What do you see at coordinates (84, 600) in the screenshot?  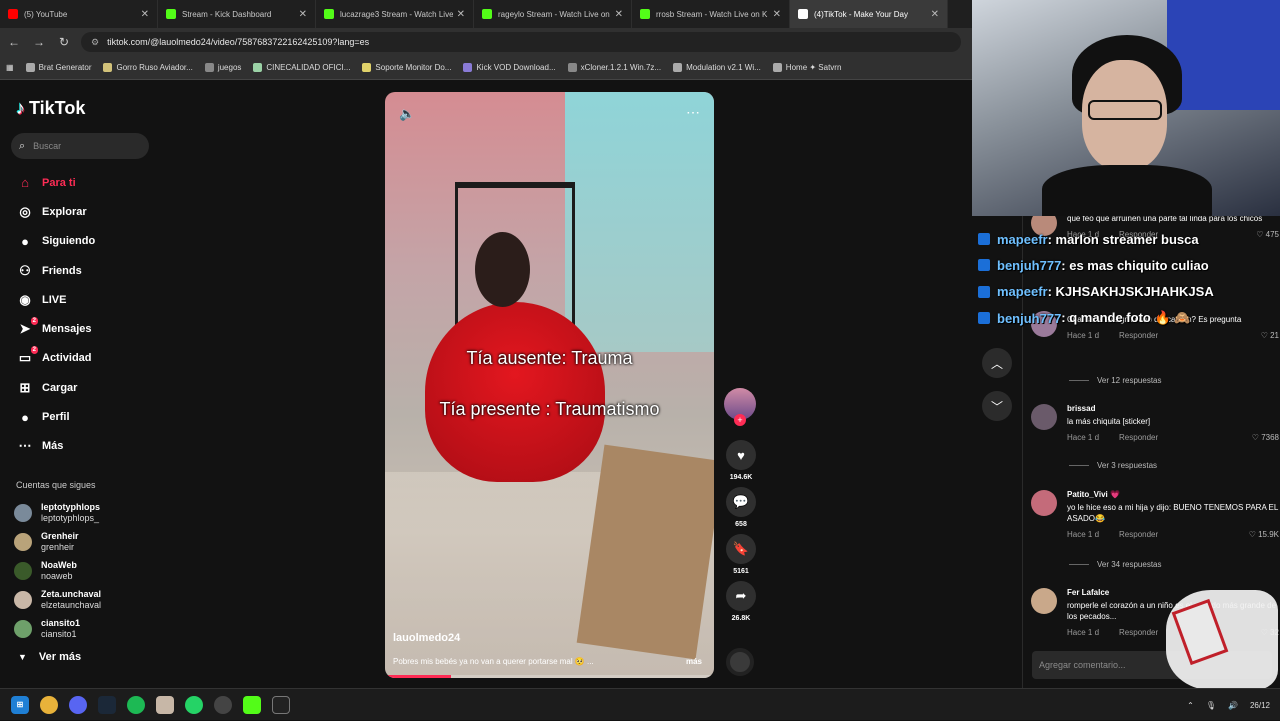 I see `following-account: Zeta.unchaval elzetaunchaval` at bounding box center [84, 600].